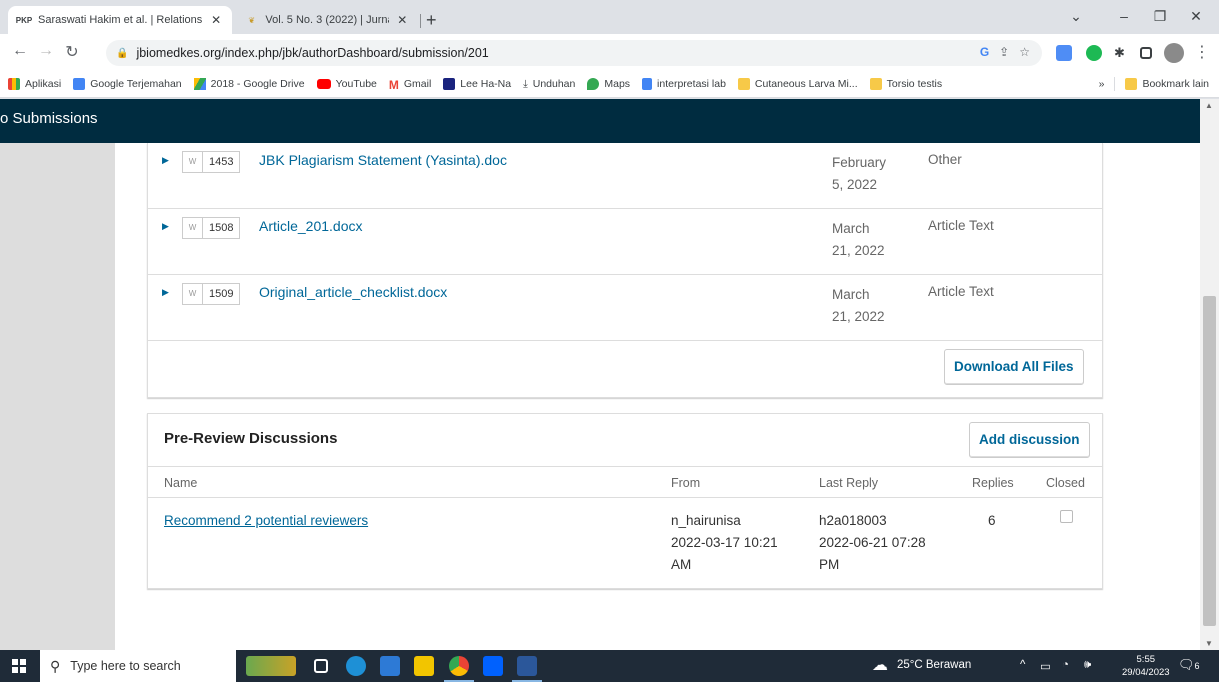 The image size is (1219, 682). I want to click on google-lens-icon: G, so click(984, 52).